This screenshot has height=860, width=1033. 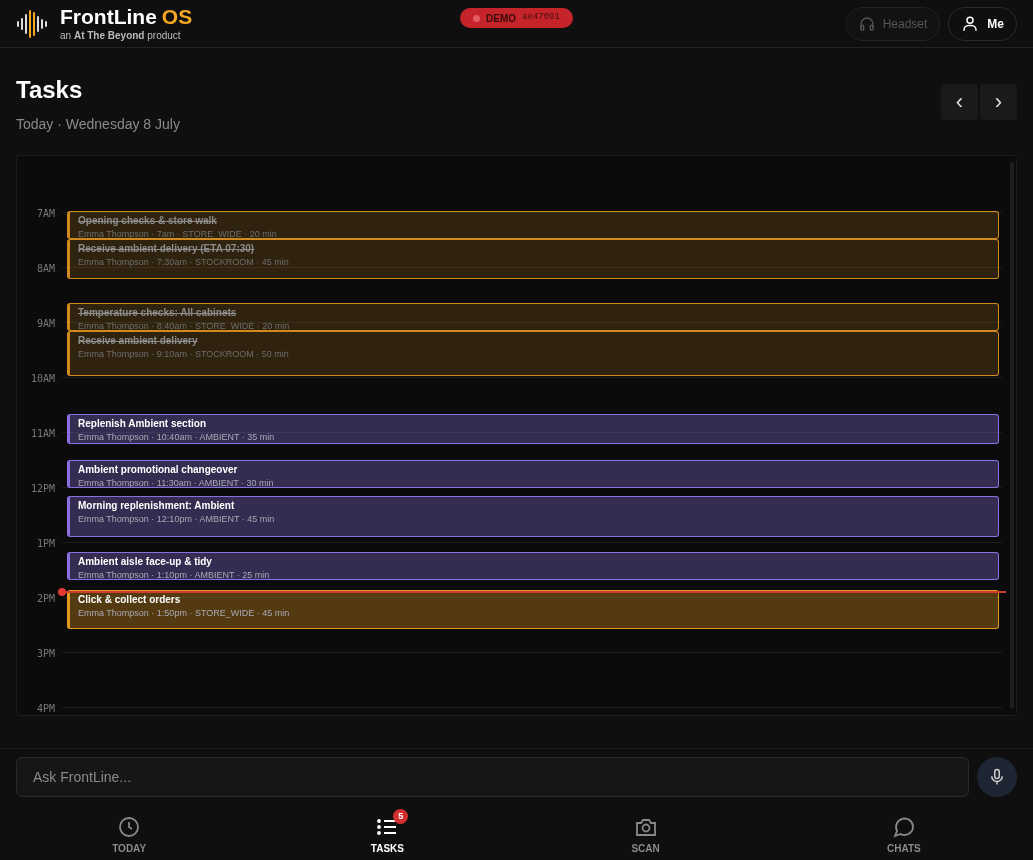 What do you see at coordinates (45, 599) in the screenshot?
I see `hour-label: 2PM` at bounding box center [45, 599].